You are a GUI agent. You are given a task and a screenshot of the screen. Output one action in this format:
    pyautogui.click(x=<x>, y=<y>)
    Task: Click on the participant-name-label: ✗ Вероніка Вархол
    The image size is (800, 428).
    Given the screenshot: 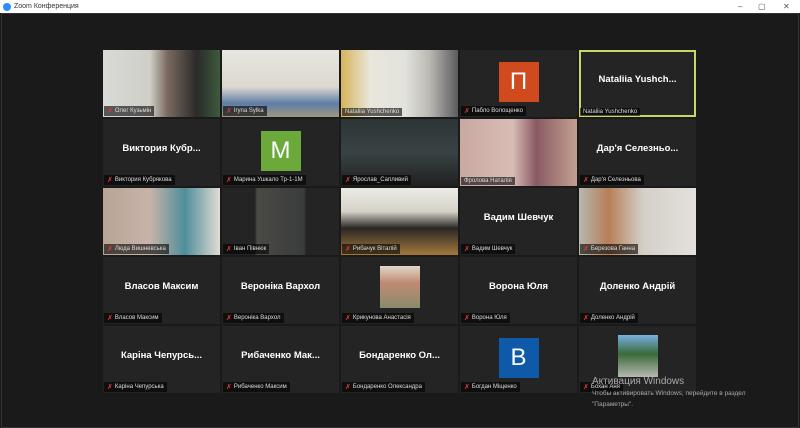 What is the action you would take?
    pyautogui.click(x=253, y=318)
    